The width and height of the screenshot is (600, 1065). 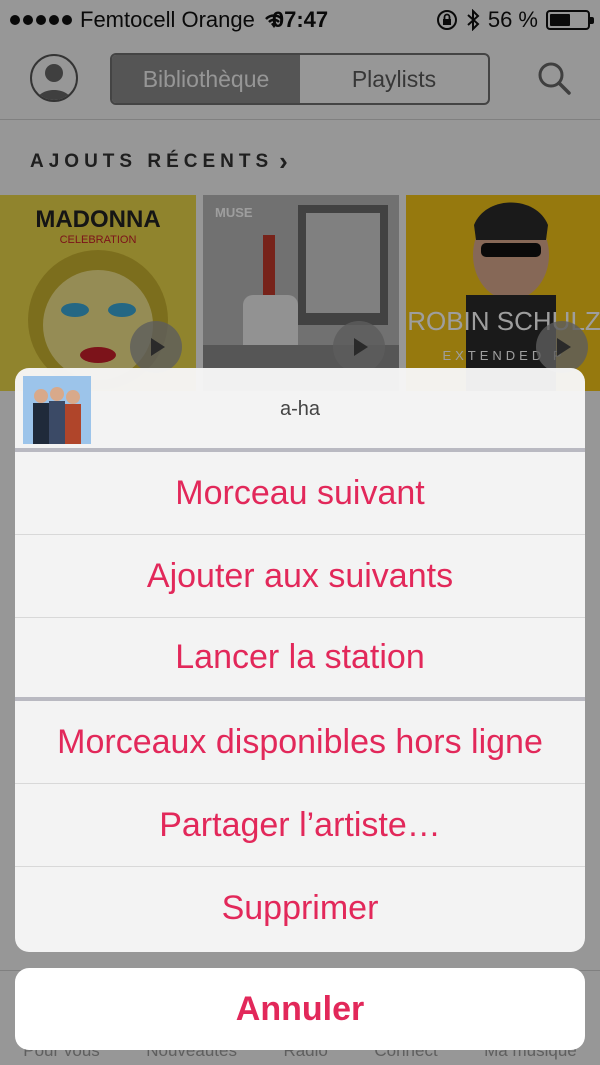 I want to click on play-next-button: Morceau suivant, so click(x=300, y=493).